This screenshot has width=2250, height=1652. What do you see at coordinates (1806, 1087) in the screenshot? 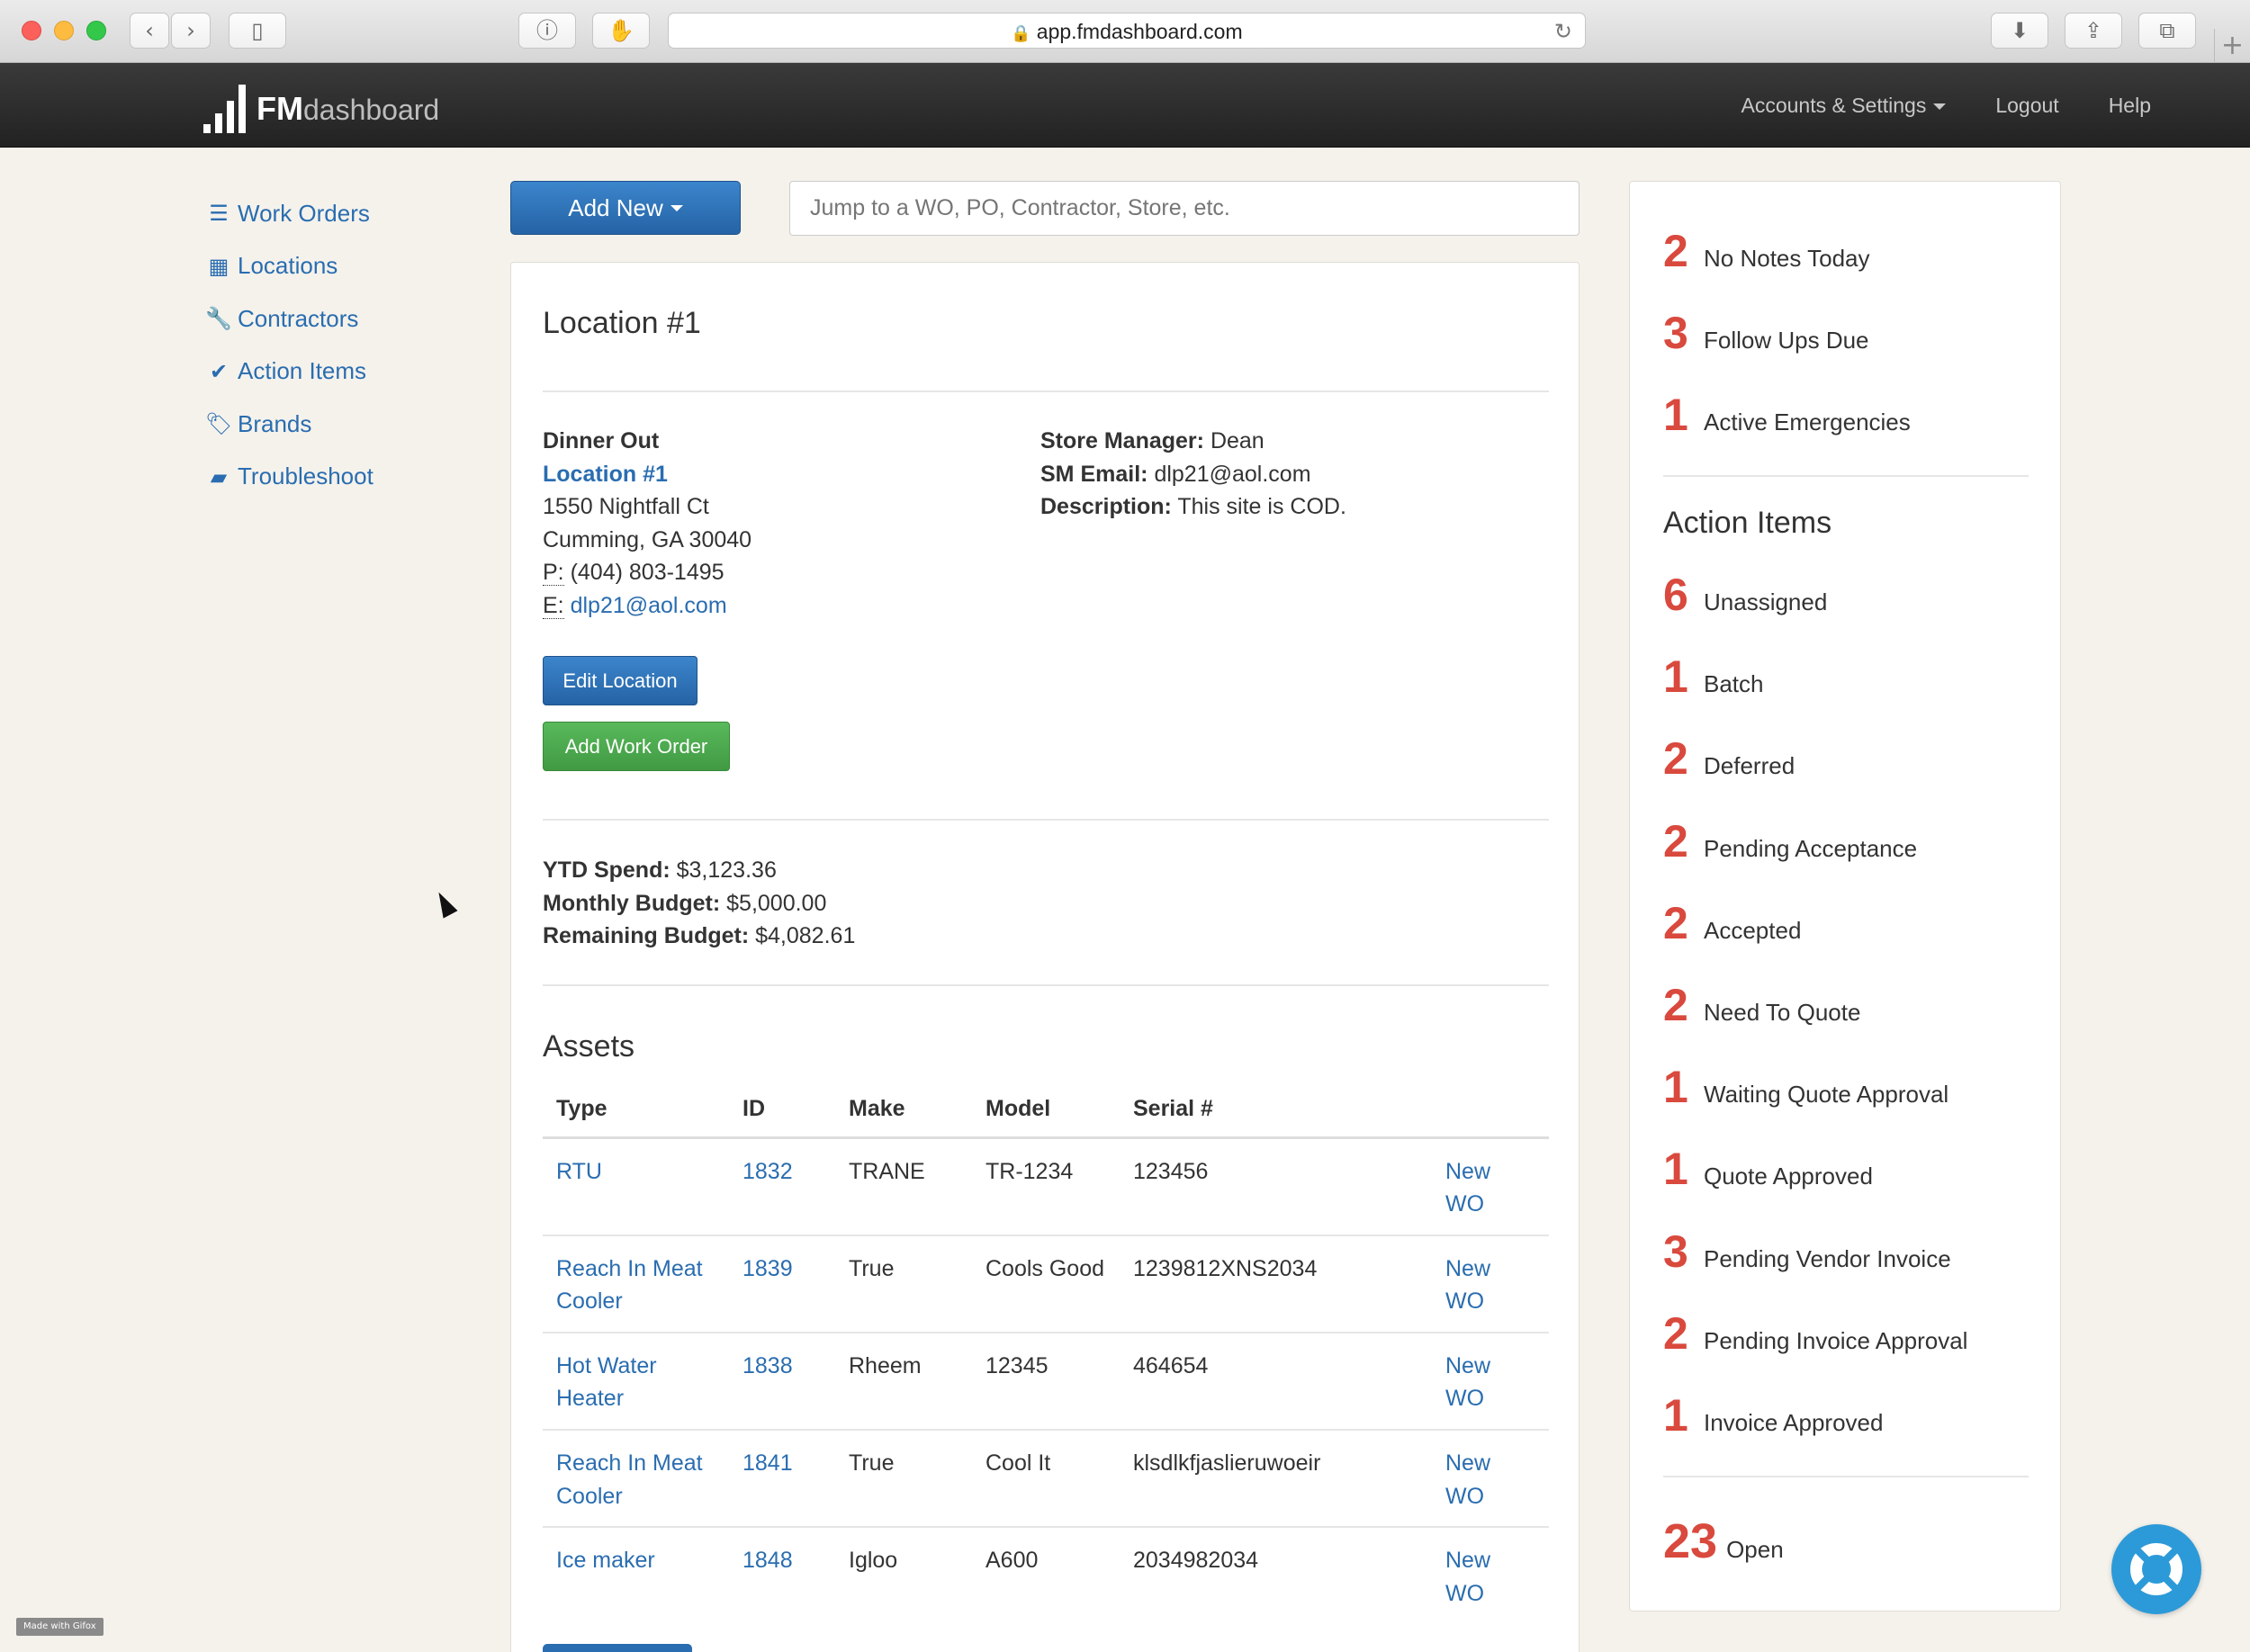
I see `stat-waiting-quote-approval: 1 Waiting Quote Approval` at bounding box center [1806, 1087].